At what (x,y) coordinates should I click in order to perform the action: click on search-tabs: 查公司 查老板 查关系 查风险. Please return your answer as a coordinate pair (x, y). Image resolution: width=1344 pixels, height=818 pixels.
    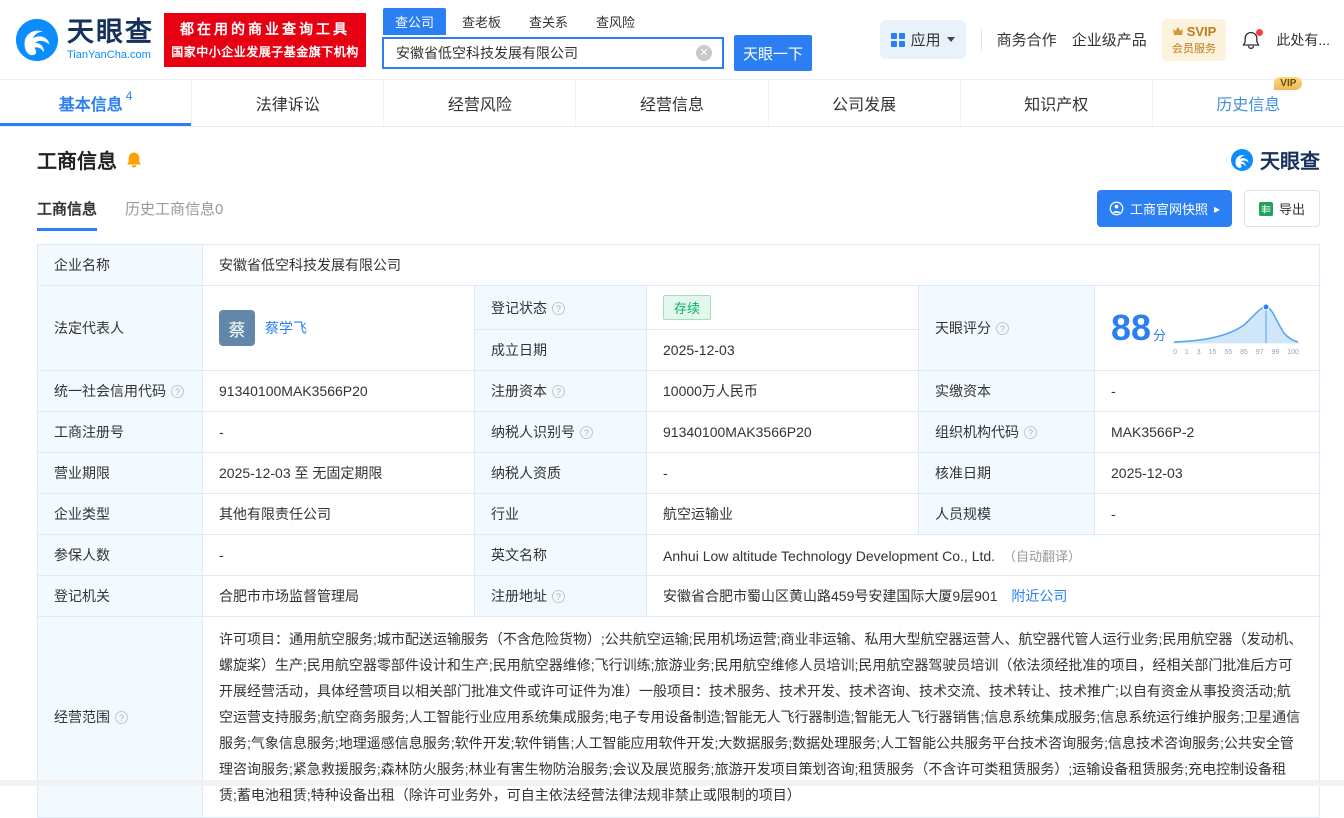
    Looking at the image, I should click on (597, 21).